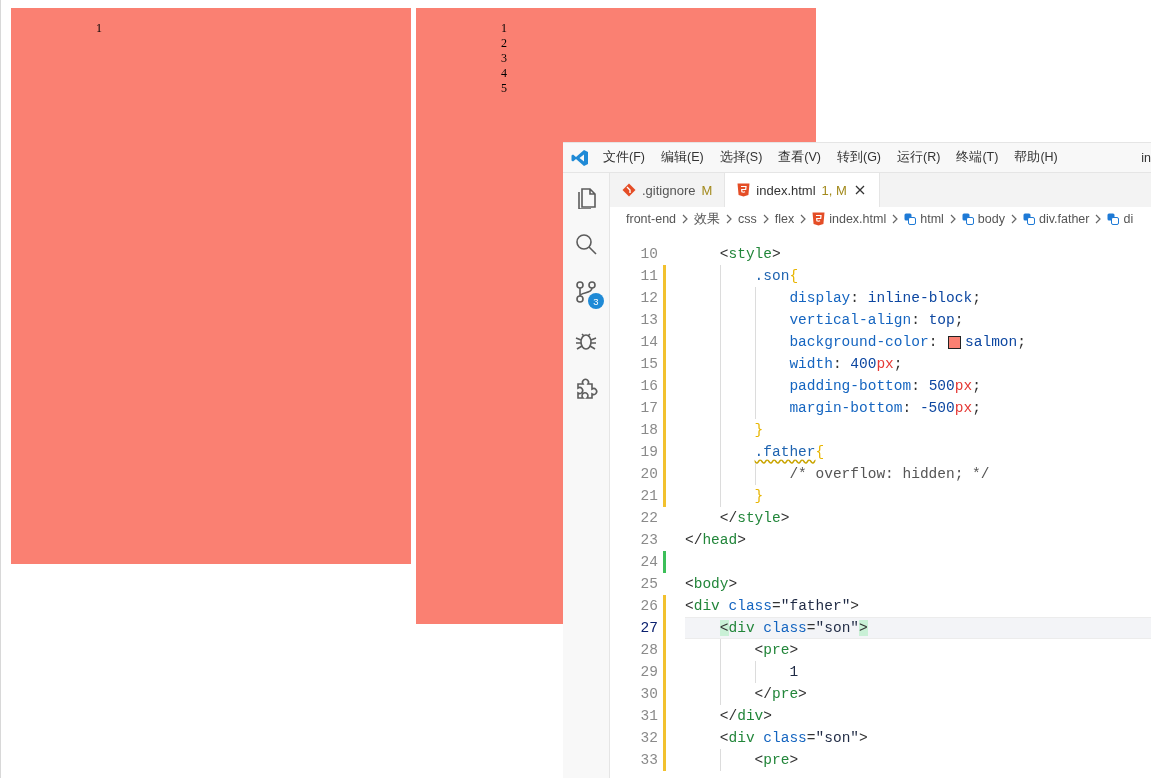 The width and height of the screenshot is (1151, 778). Describe the element at coordinates (772, 606) in the screenshot. I see `code-line: <div class="father">` at that location.